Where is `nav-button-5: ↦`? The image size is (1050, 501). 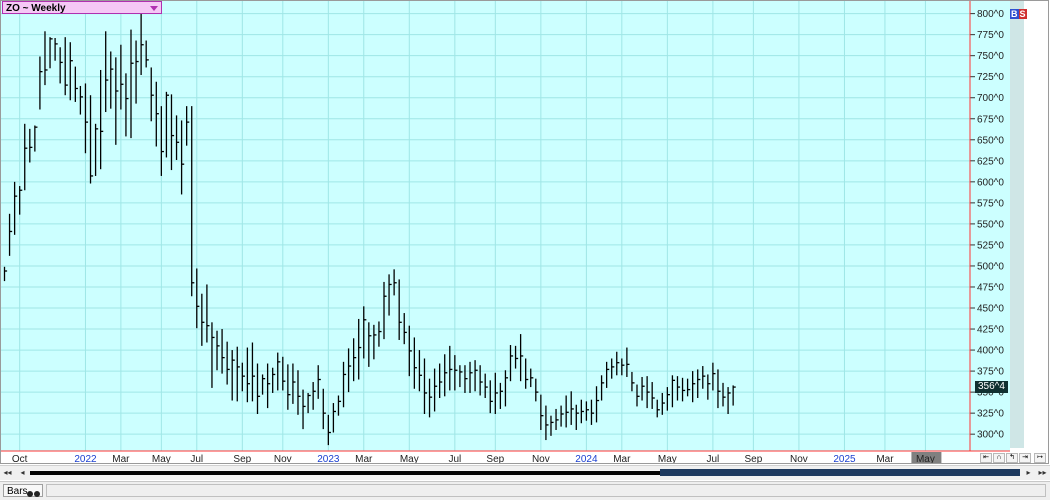 nav-button-5: ↦ is located at coordinates (1040, 458).